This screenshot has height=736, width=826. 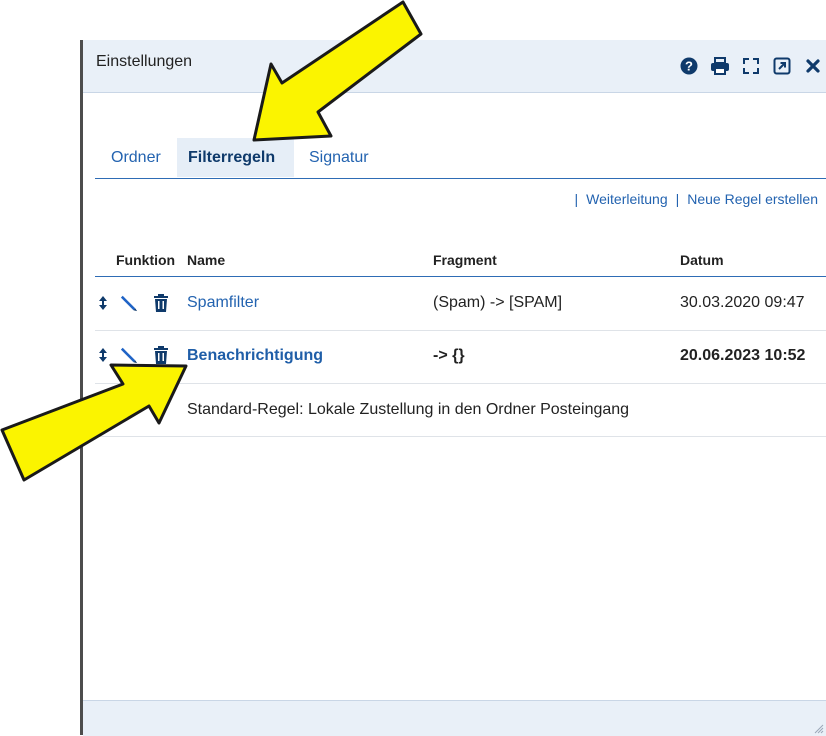 I want to click on tab-signatur: Signatur, so click(x=339, y=157).